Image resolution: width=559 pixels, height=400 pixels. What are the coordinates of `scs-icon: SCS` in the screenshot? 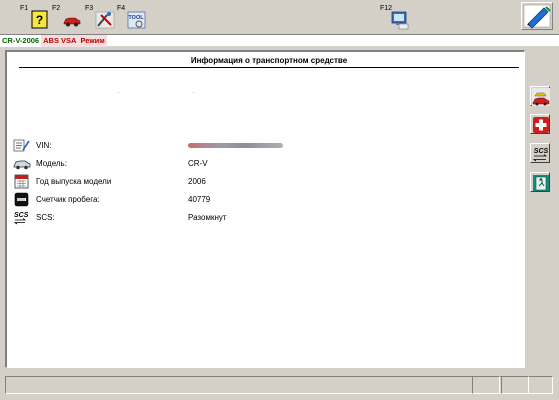 It's located at (21, 218).